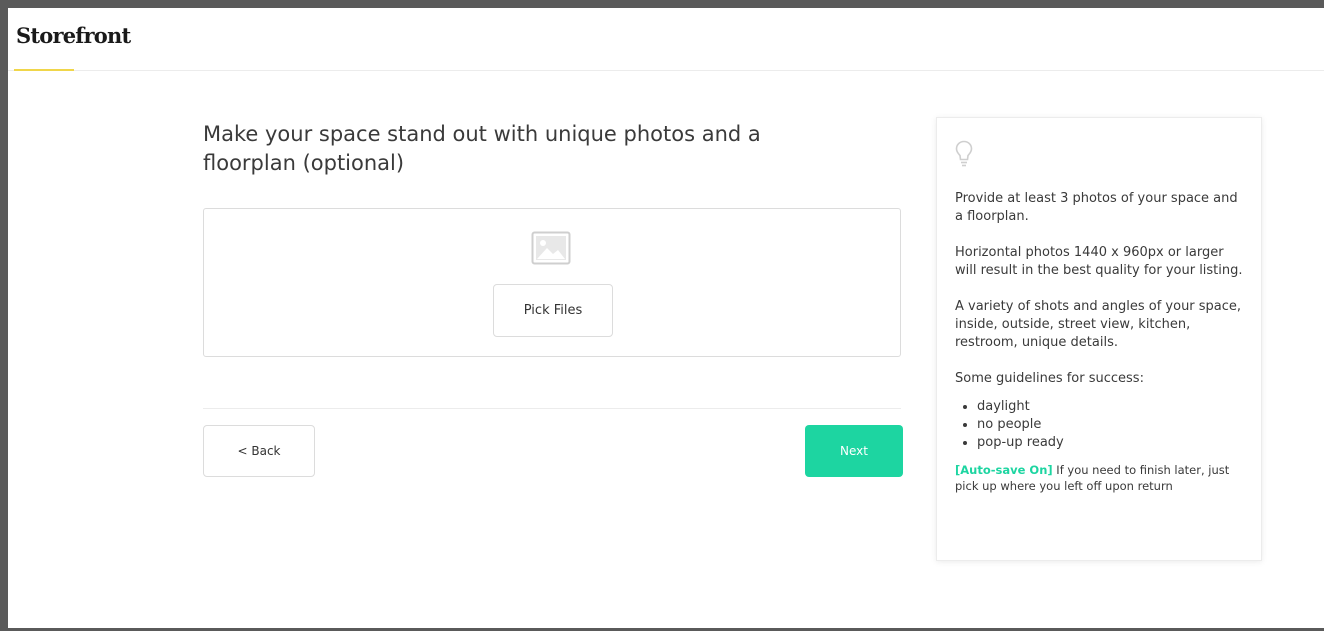 Image resolution: width=1324 pixels, height=631 pixels. Describe the element at coordinates (666, 39) in the screenshot. I see `header: Storefront` at that location.